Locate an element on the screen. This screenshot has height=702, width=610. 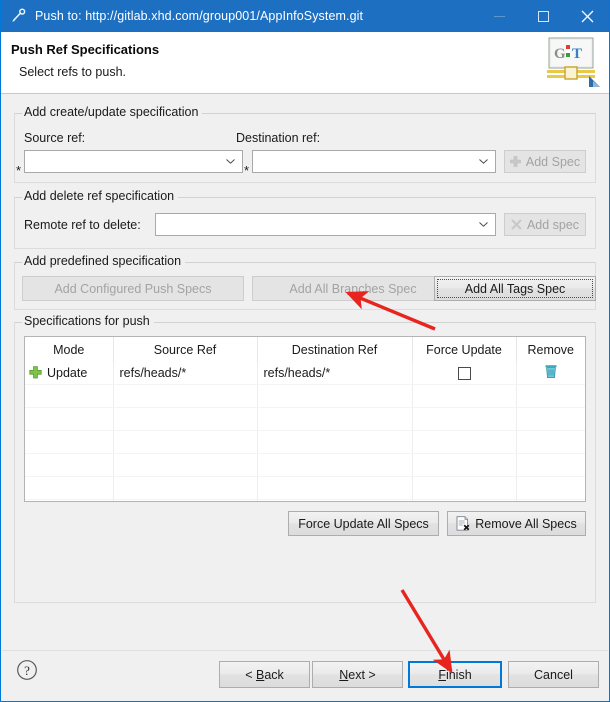
add-all-branches-spec-label: Add All Branches Spec is located at coordinates (353, 288).